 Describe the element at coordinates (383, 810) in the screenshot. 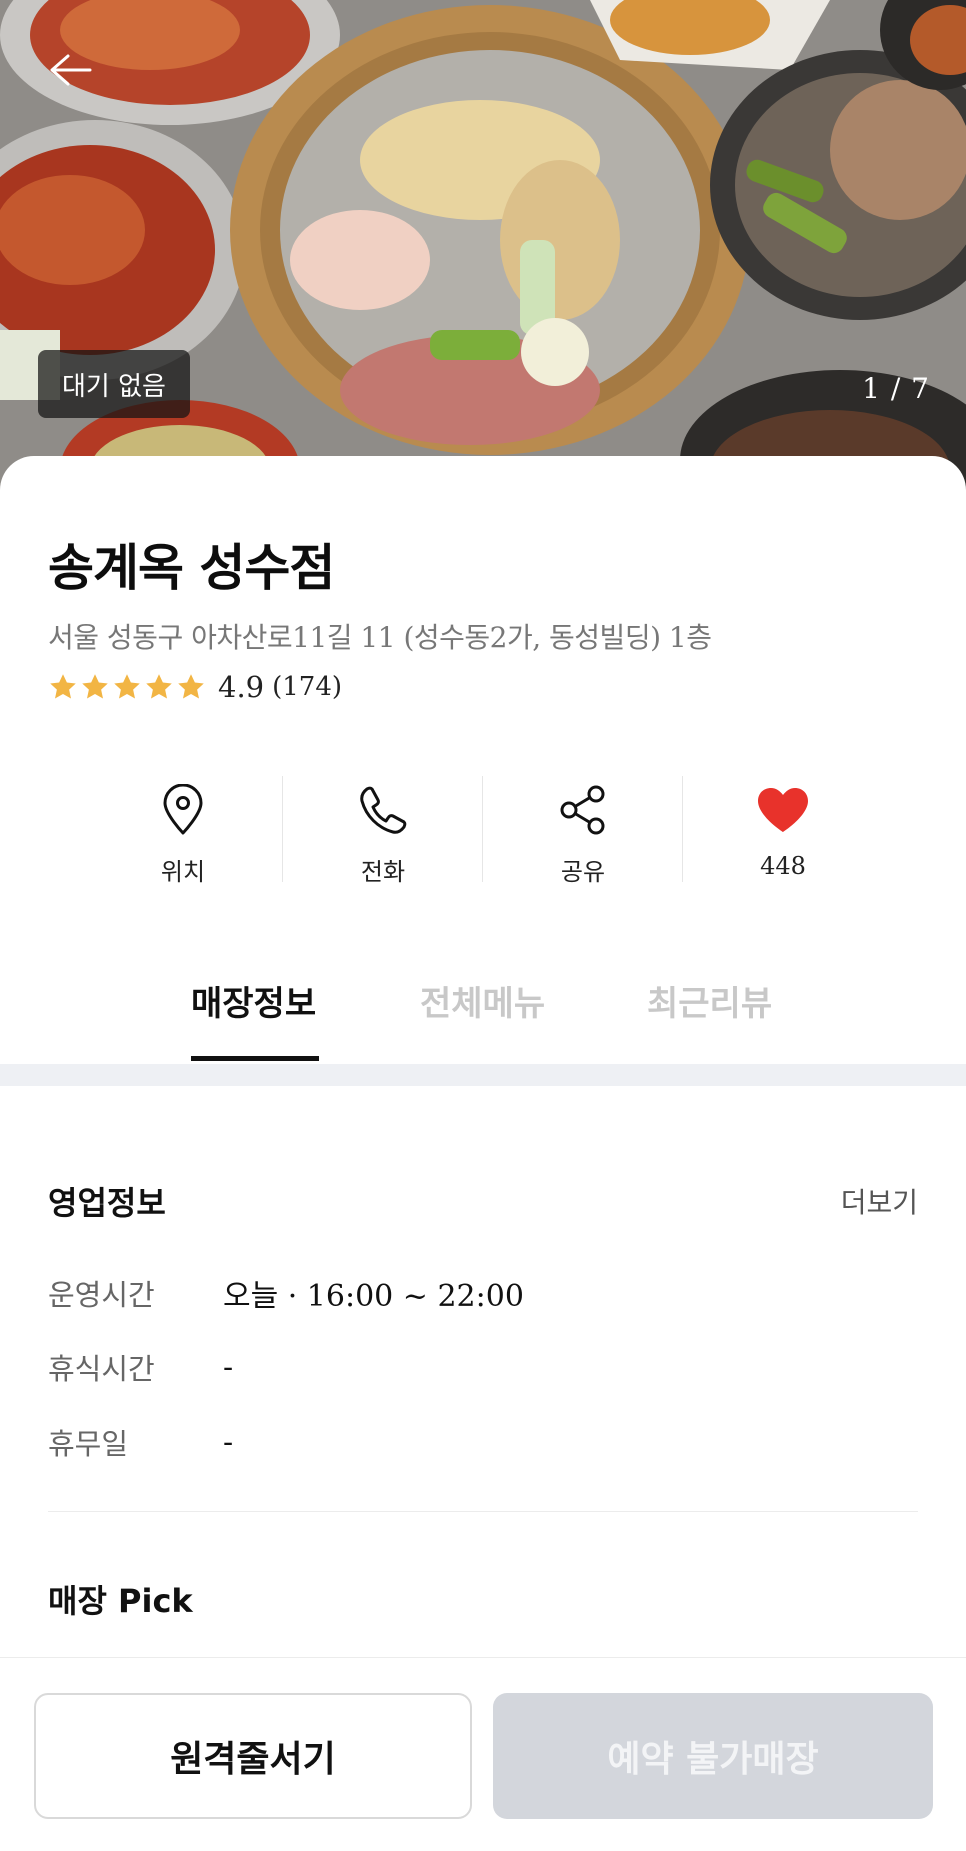

I see `phone-icon` at that location.